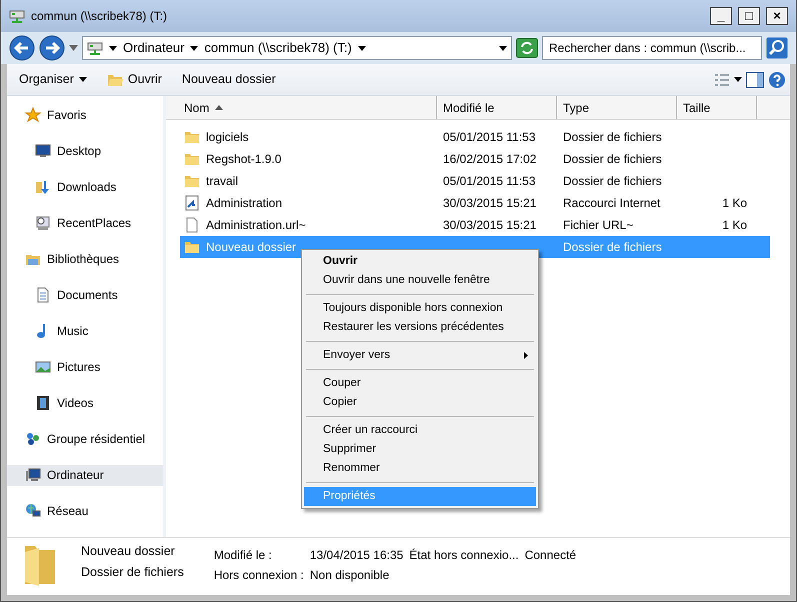  I want to click on desktop-icon, so click(43, 150).